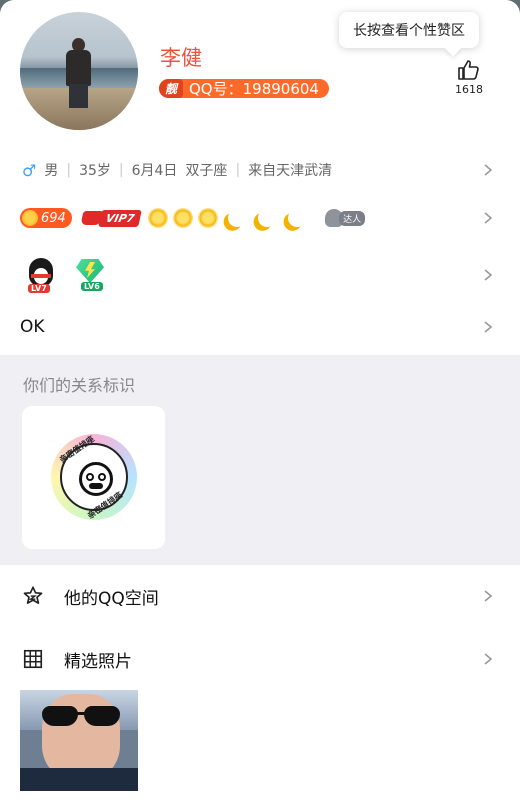 This screenshot has width=520, height=800. I want to click on relationship-emblem-icon: 亲密值排座 亲密值排座, so click(94, 477).